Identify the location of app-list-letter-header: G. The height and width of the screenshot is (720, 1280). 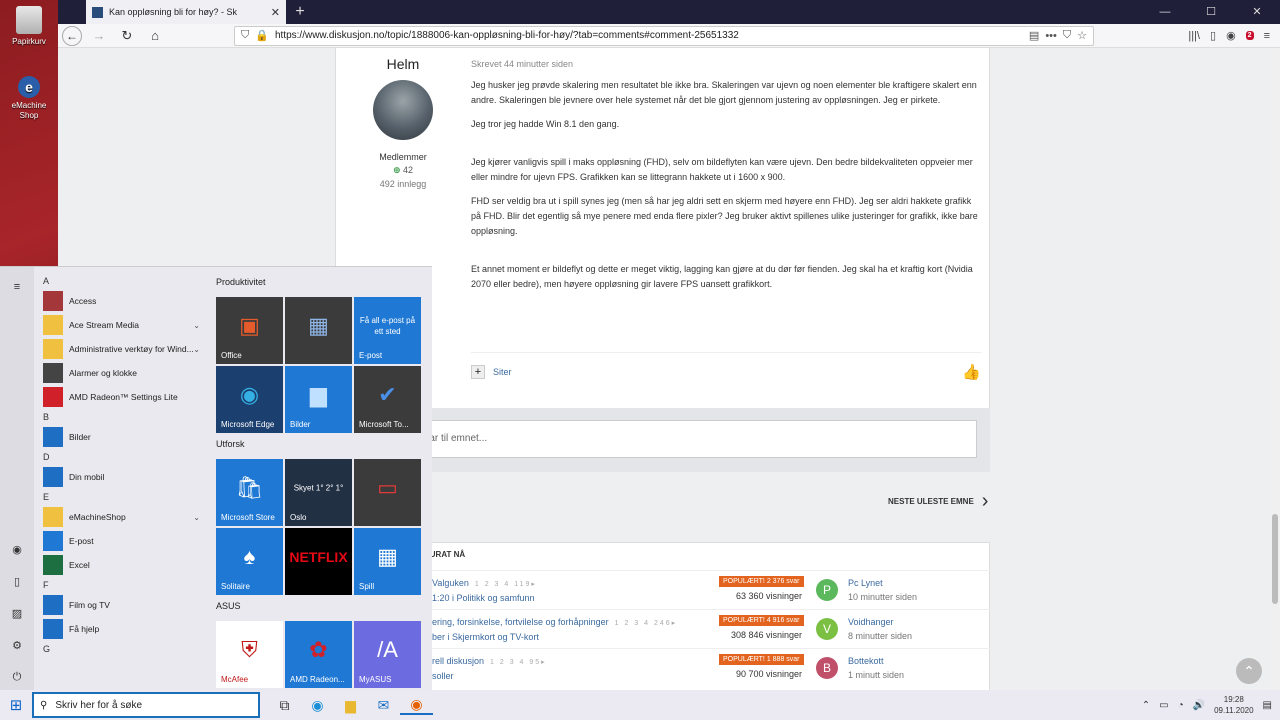
(121, 649).